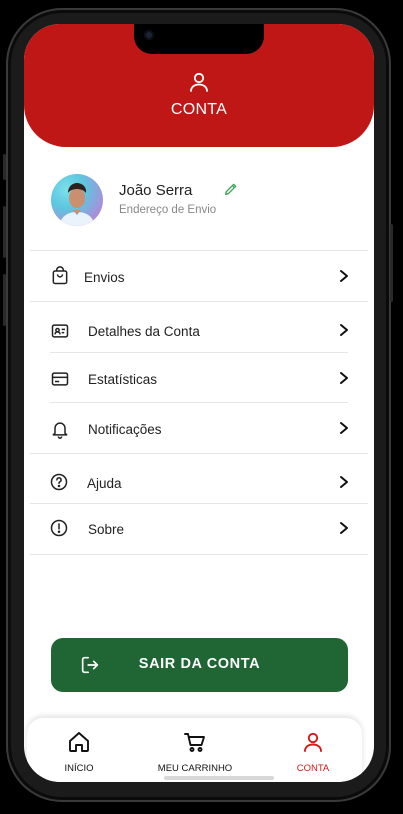 This screenshot has width=403, height=814. Describe the element at coordinates (149, 35) in the screenshot. I see `camera-icon` at that location.